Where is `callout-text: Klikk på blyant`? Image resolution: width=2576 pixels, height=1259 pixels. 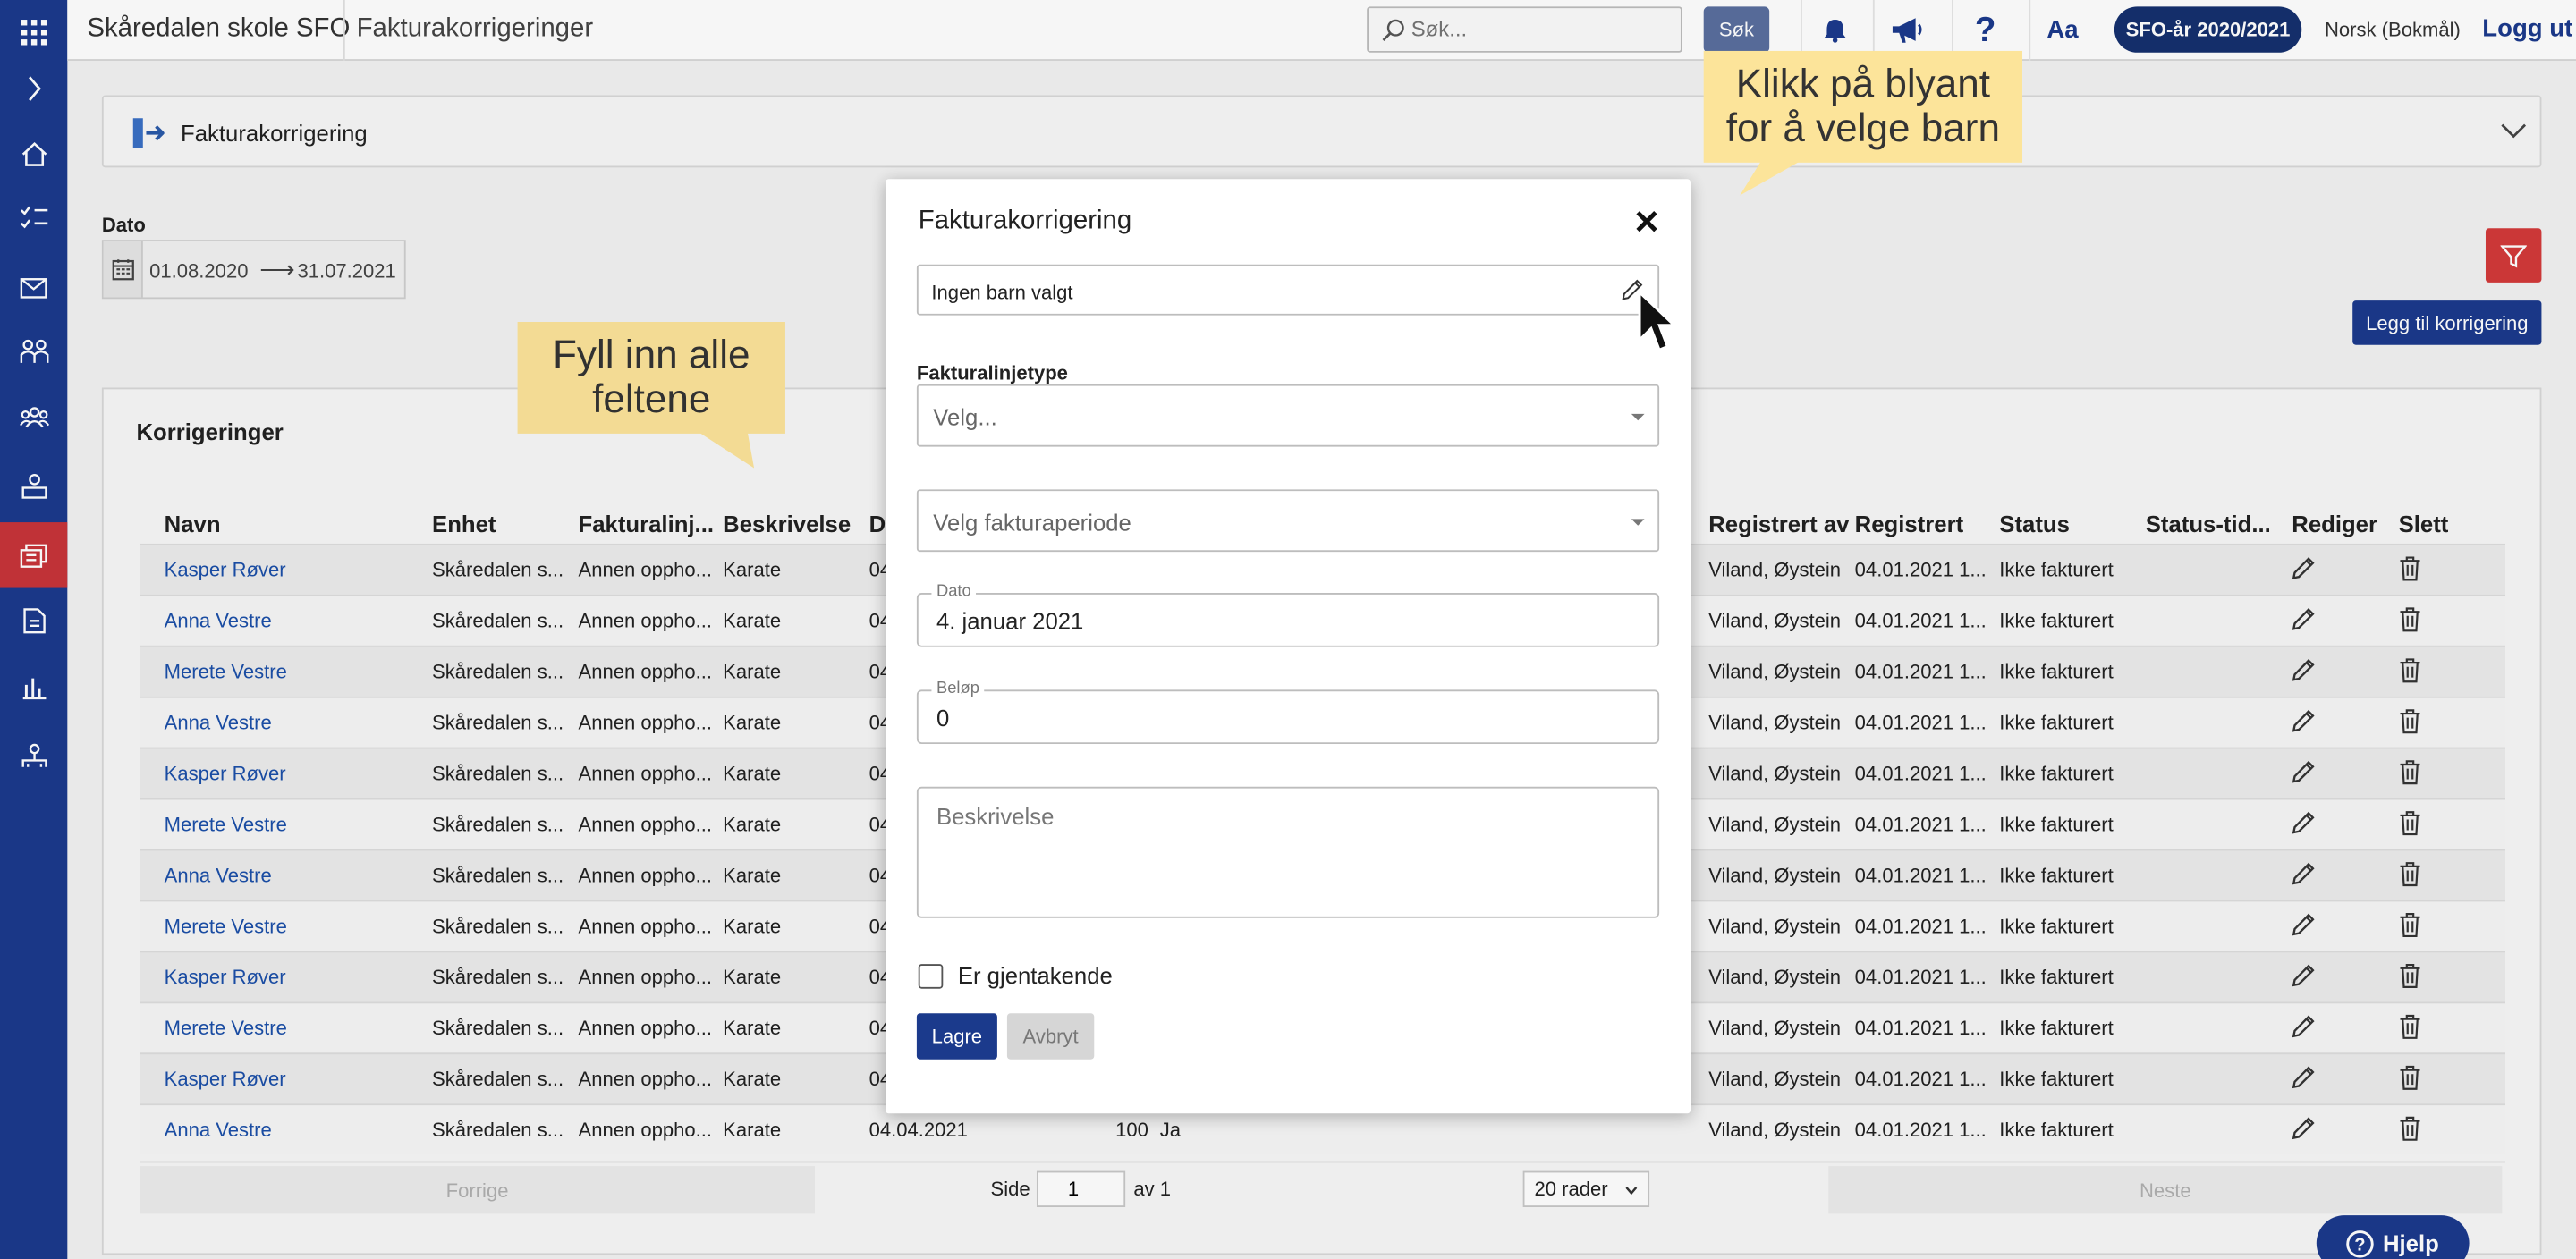
callout-text: Klikk på blyant is located at coordinates (1862, 84).